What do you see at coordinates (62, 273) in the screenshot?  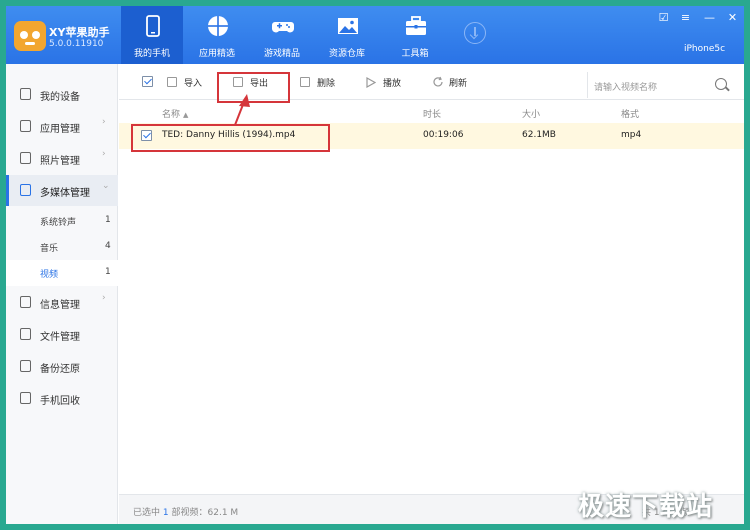 I see `sidebar-subitem-video: 视频 1` at bounding box center [62, 273].